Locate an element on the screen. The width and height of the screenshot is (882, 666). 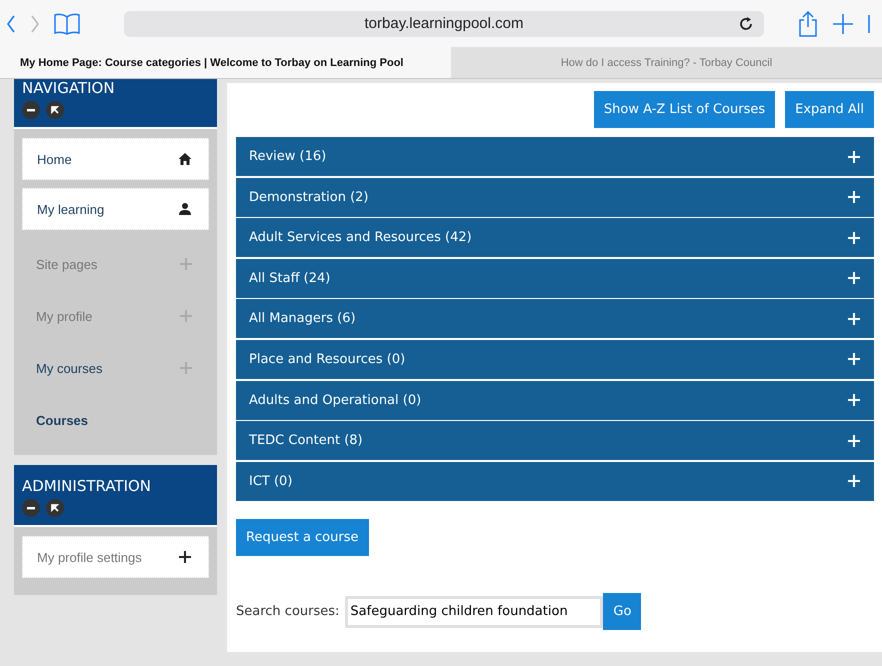
reload-icon is located at coordinates (746, 24).